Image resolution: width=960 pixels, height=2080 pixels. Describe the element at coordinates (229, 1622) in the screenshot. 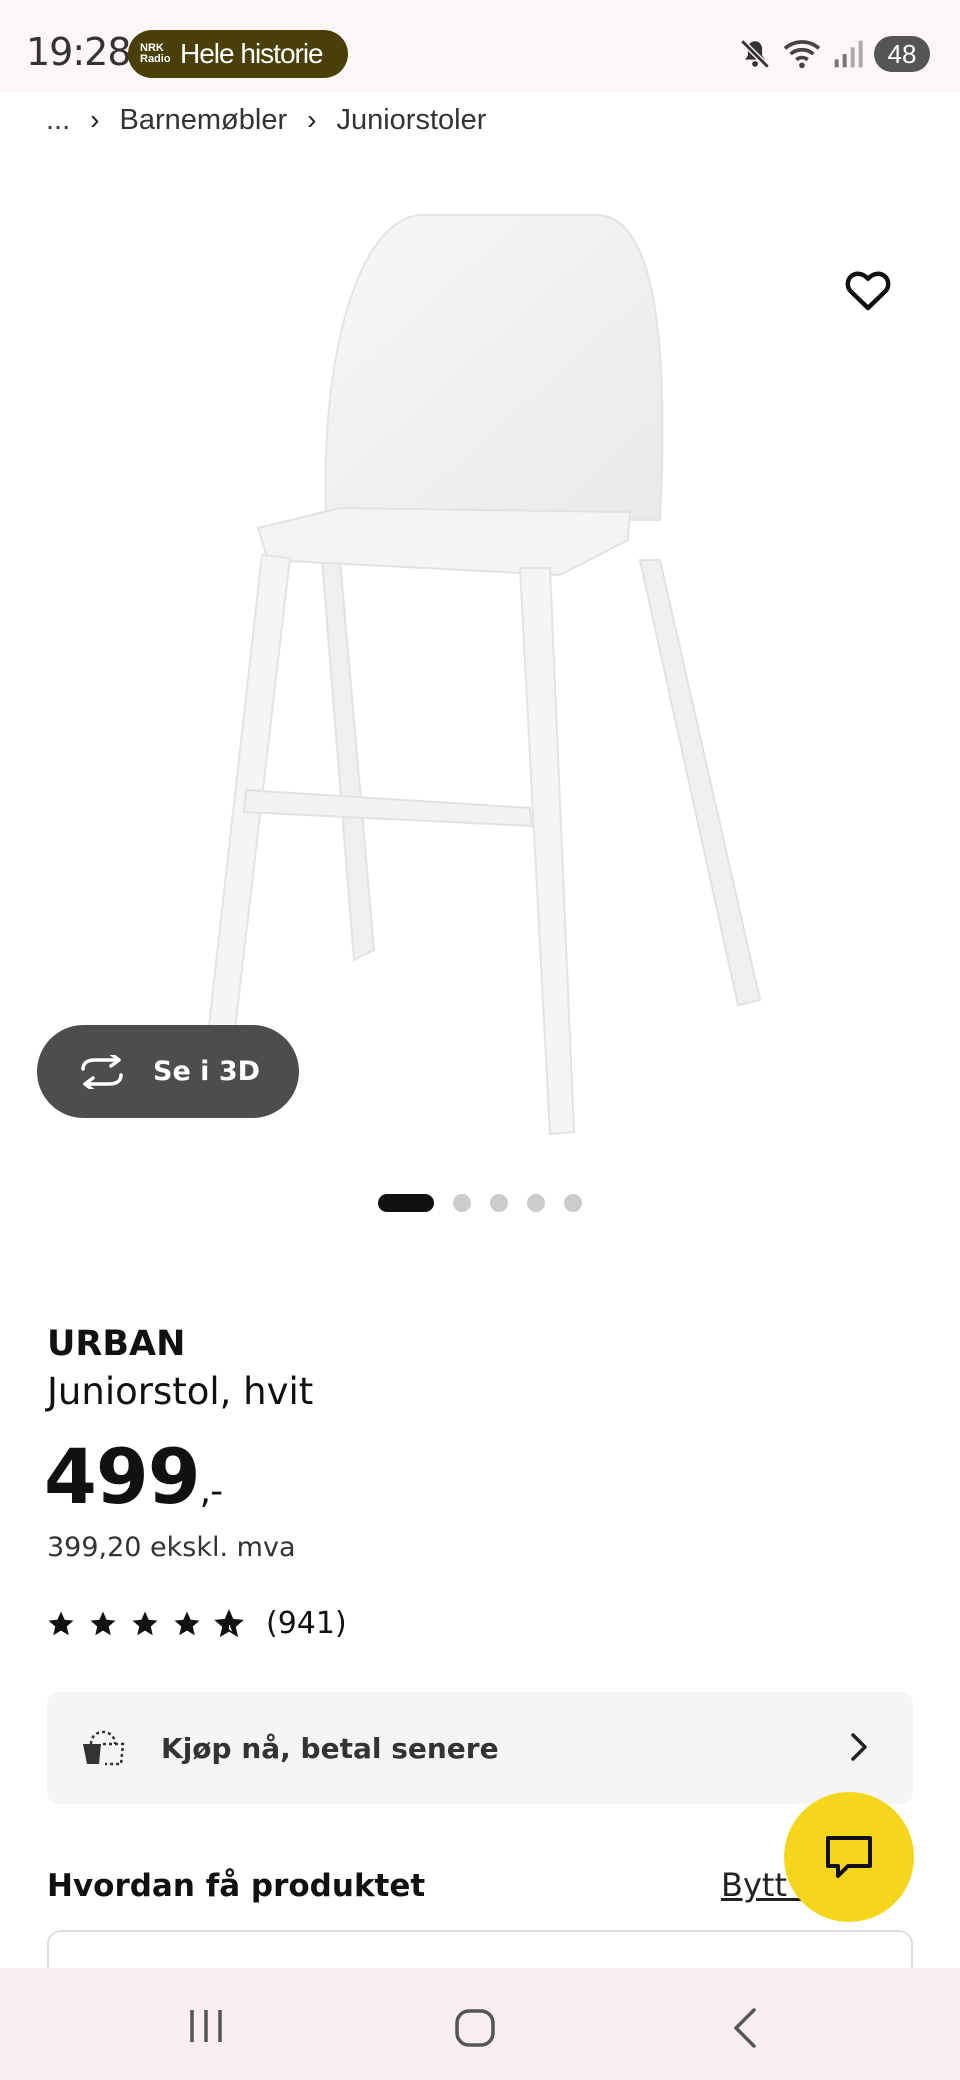

I see `star-half-icon` at that location.